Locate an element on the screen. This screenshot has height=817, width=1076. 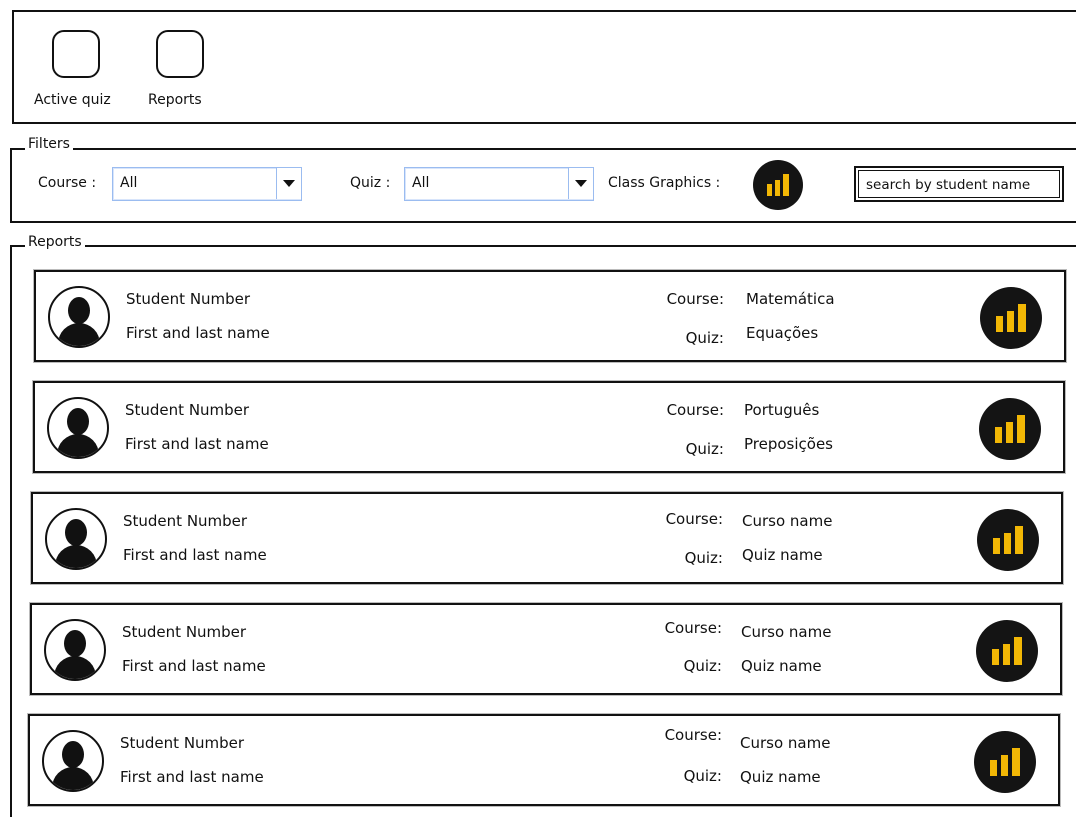
reports-border is located at coordinates (11, 531).